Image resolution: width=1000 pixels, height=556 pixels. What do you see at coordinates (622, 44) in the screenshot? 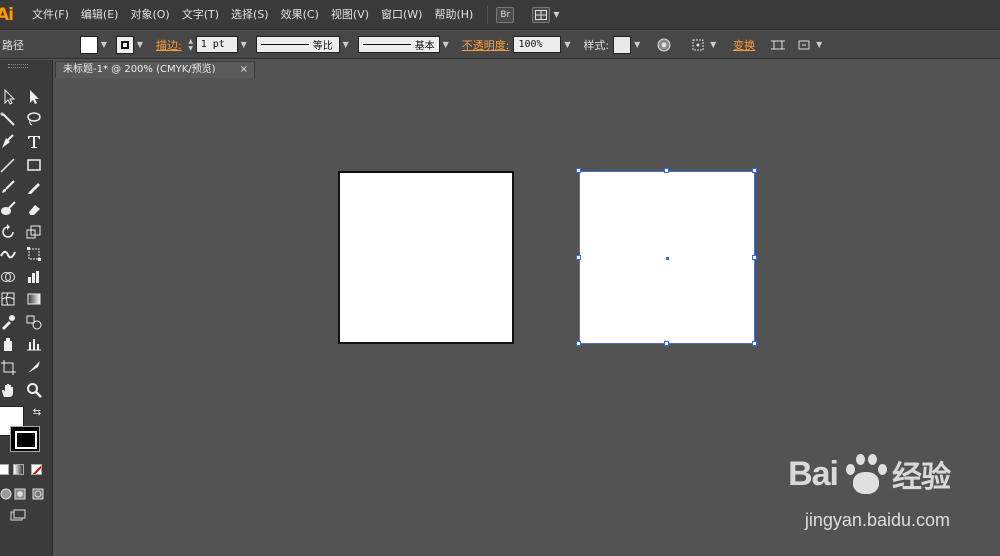
I see `graphic-style-swatch` at bounding box center [622, 44].